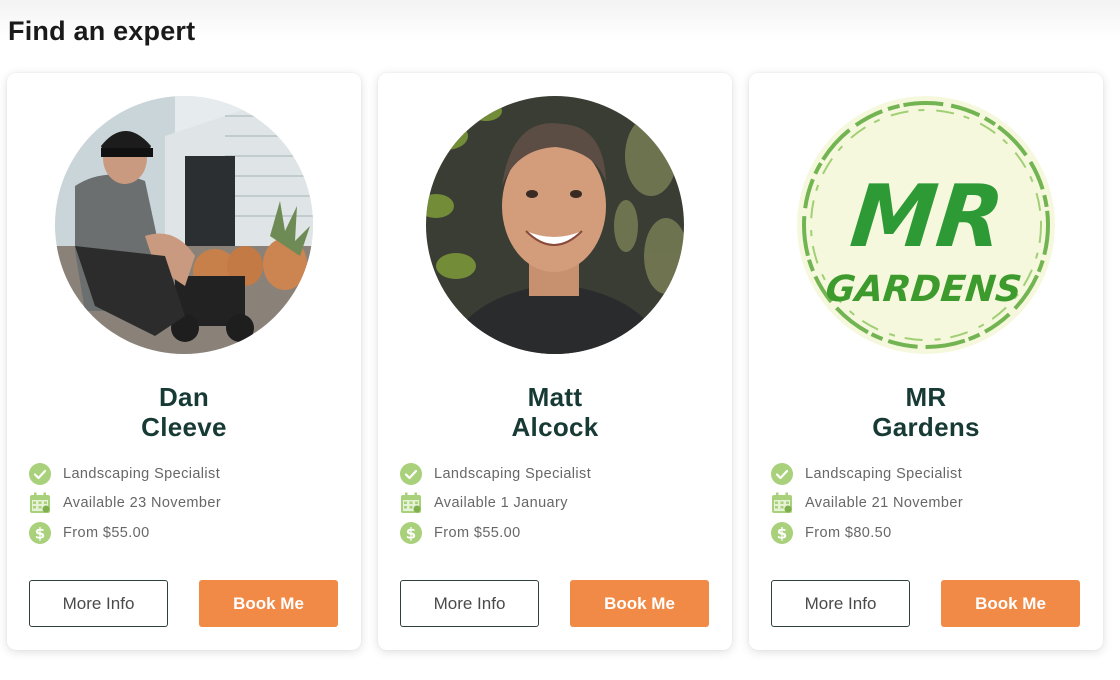 Image resolution: width=1120 pixels, height=680 pixels. Describe the element at coordinates (848, 532) in the screenshot. I see `price-text: From $80.50` at that location.